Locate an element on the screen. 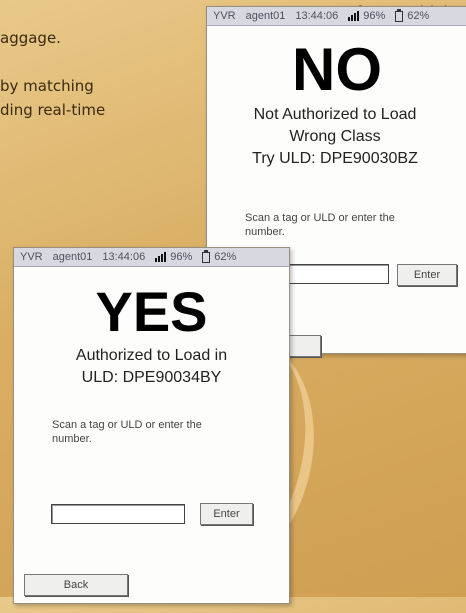 The width and height of the screenshot is (466, 613). yes-status-bar: YVR agent01 13:44:06 96% 62% is located at coordinates (151, 257).